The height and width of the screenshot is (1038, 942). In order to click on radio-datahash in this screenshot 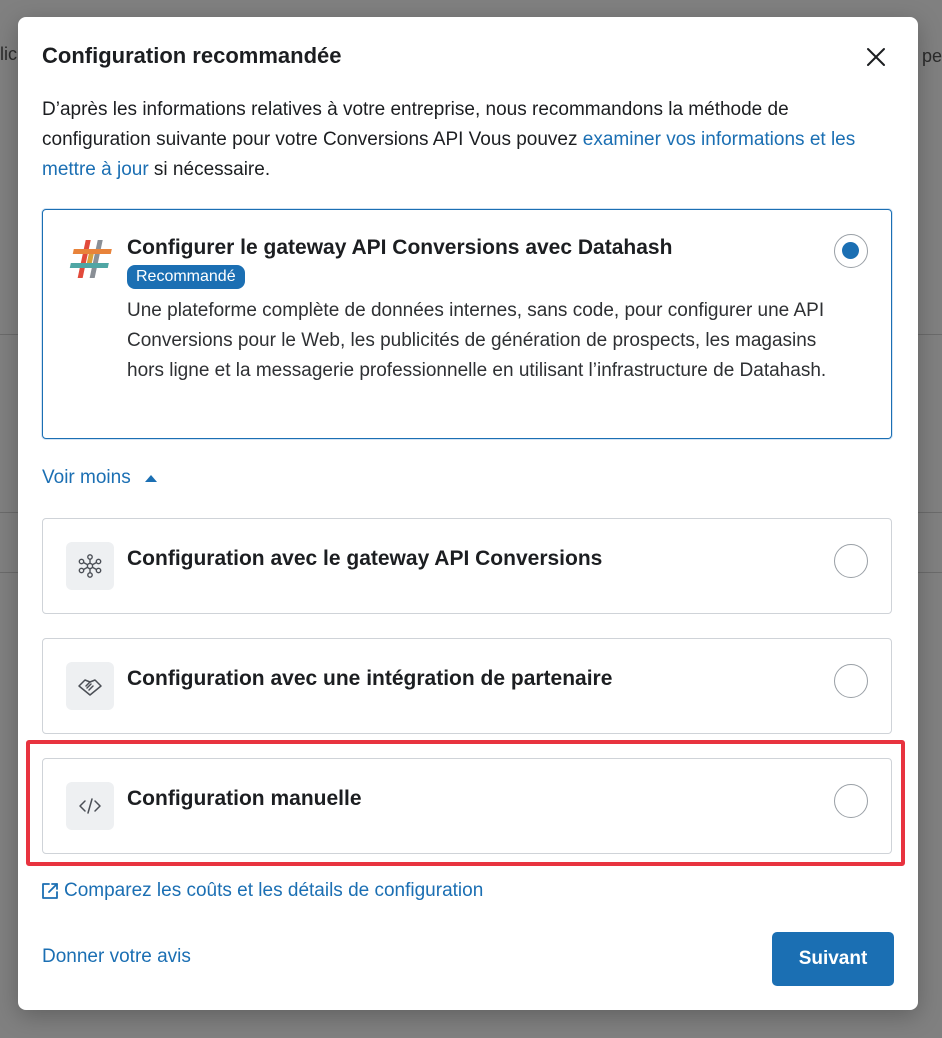, I will do `click(851, 251)`.